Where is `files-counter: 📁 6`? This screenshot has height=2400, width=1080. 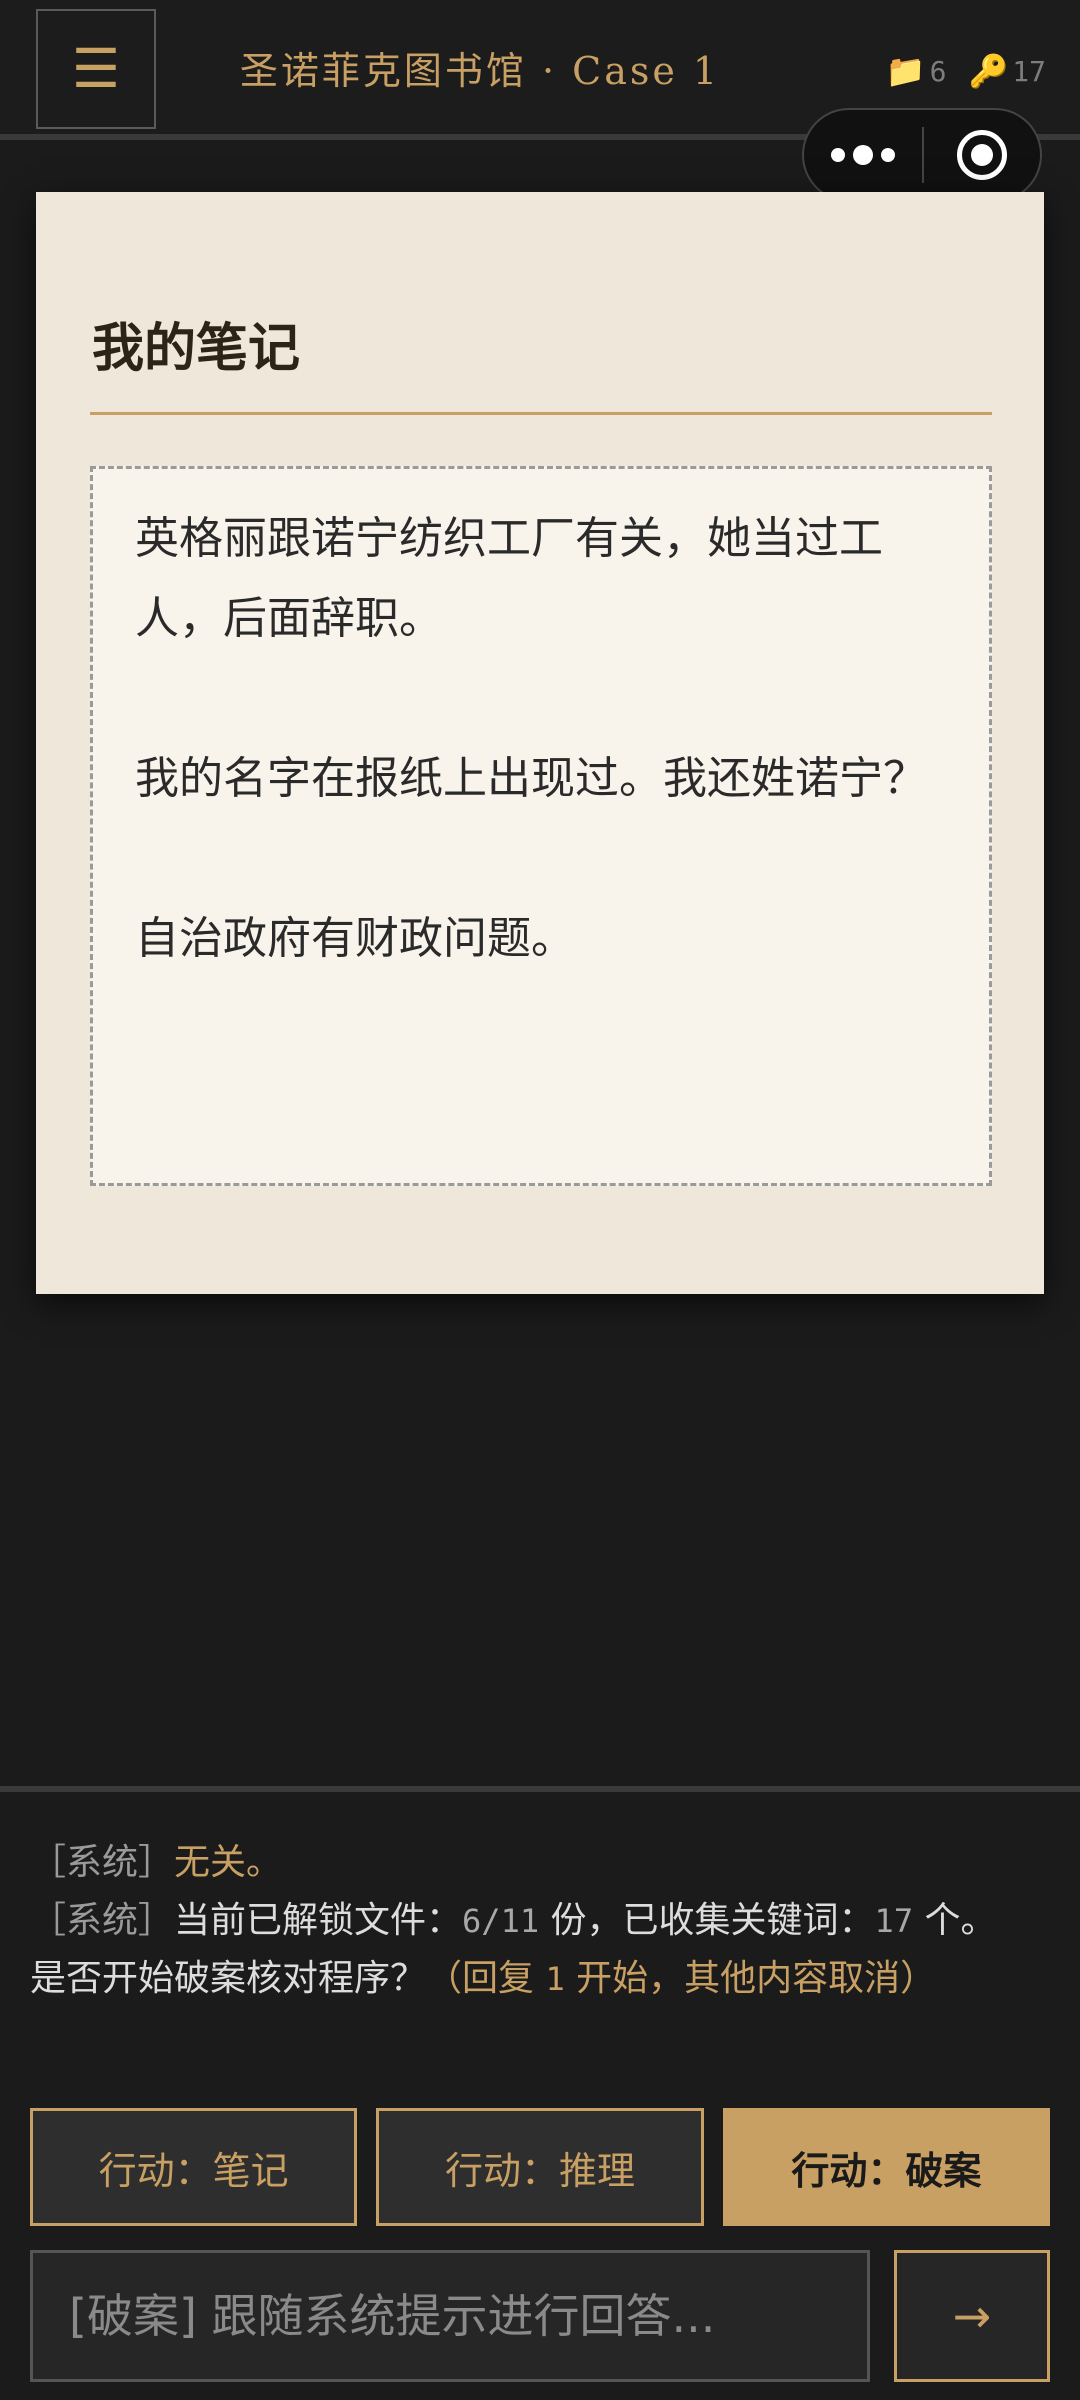 files-counter: 📁 6 is located at coordinates (916, 71).